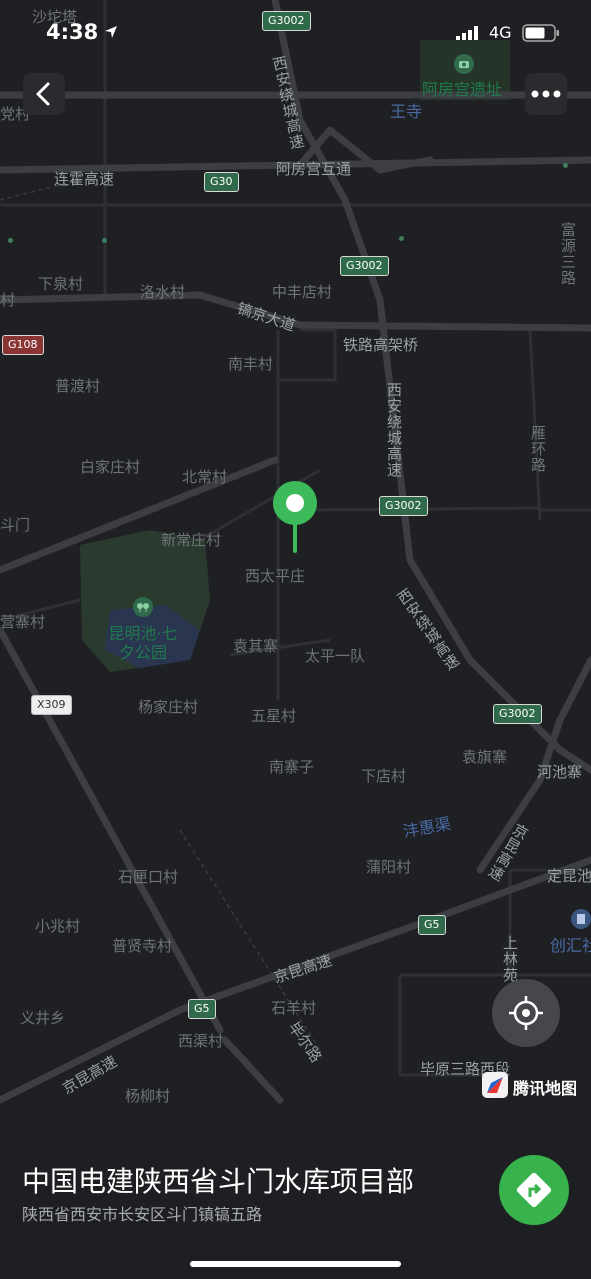 This screenshot has width=591, height=1279. What do you see at coordinates (495, 1085) in the screenshot?
I see `tencent-map-logo-icon` at bounding box center [495, 1085].